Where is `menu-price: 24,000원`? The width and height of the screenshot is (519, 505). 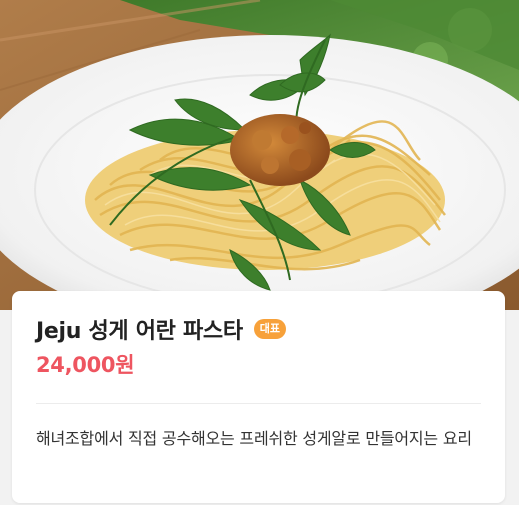
menu-price: 24,000원 is located at coordinates (85, 365).